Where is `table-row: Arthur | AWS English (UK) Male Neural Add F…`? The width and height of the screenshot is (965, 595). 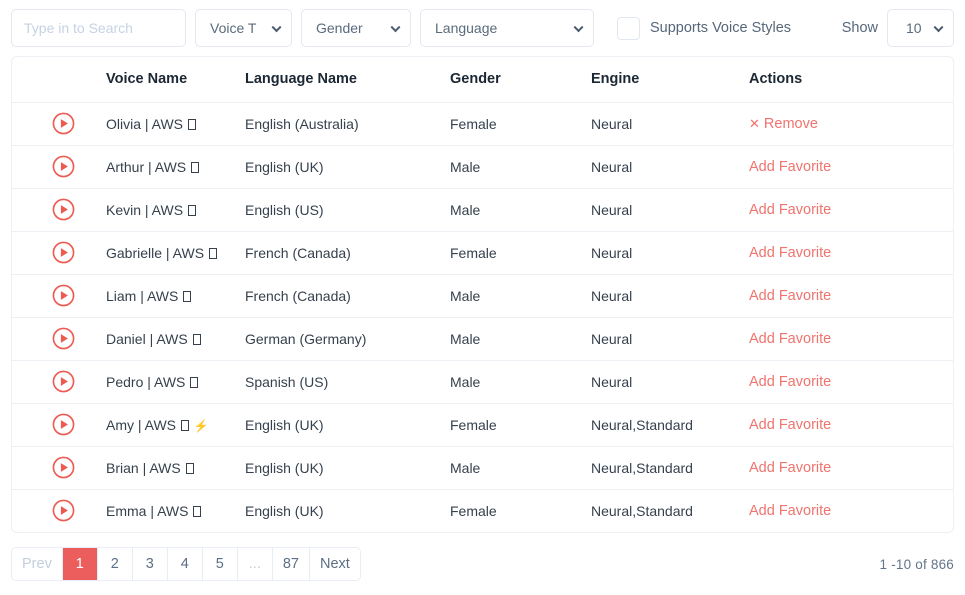
table-row: Arthur | AWS English (UK) Male Neural Add F… is located at coordinates (482, 167).